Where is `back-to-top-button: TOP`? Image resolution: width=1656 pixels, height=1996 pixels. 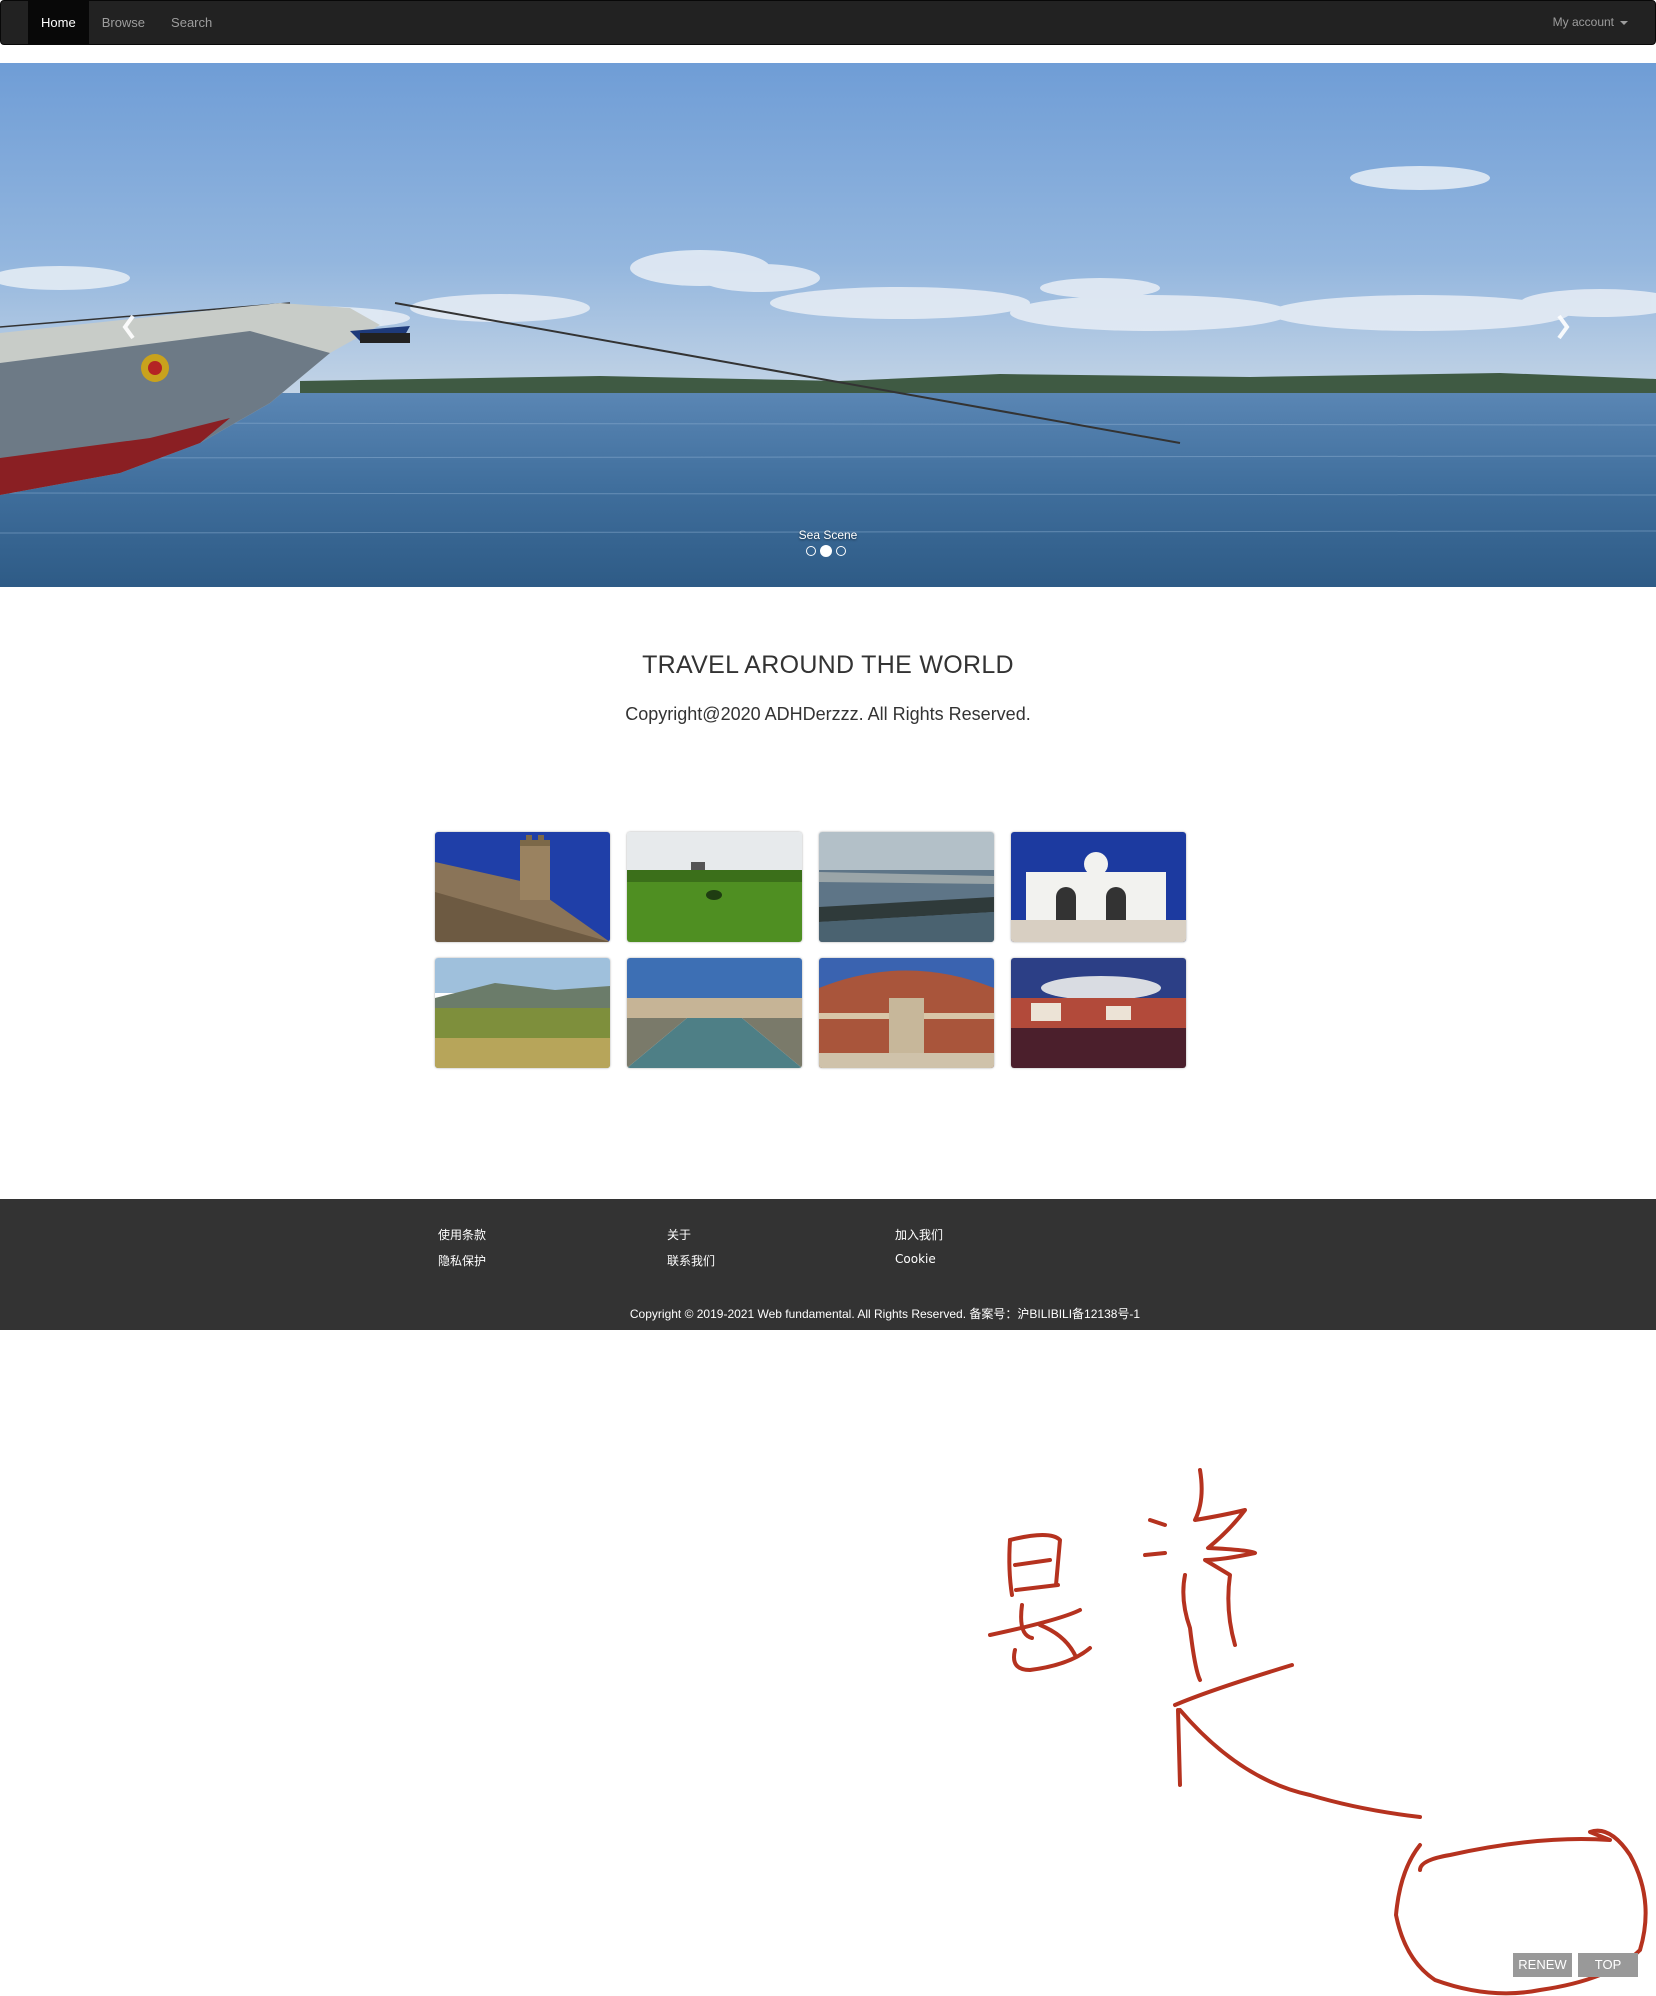 back-to-top-button: TOP is located at coordinates (1608, 1965).